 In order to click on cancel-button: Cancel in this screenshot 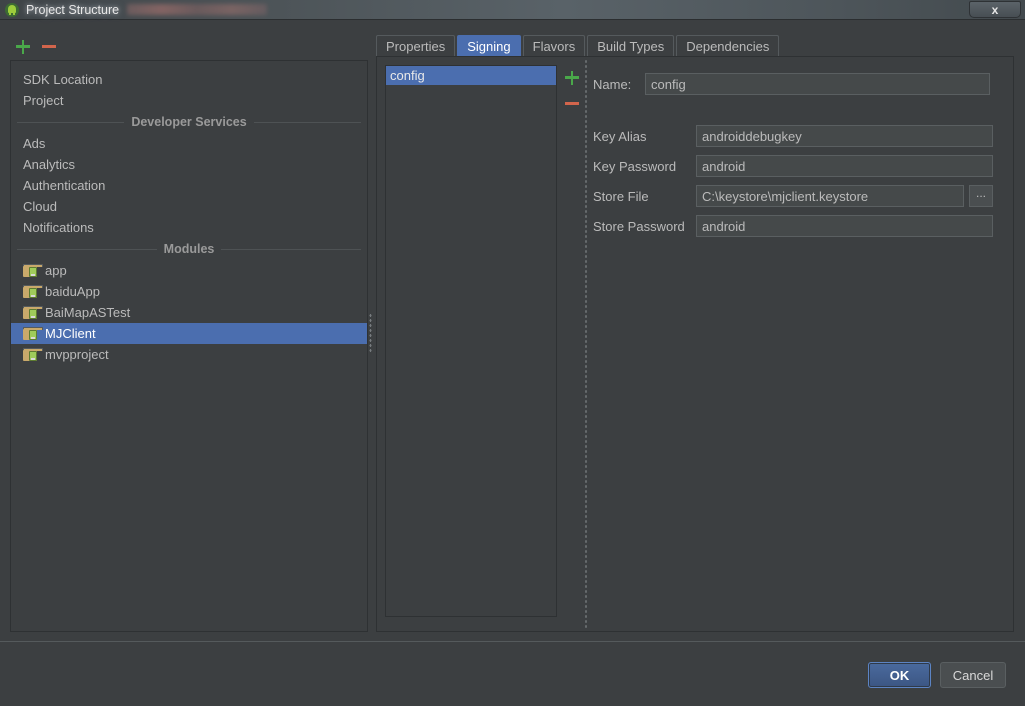, I will do `click(973, 675)`.